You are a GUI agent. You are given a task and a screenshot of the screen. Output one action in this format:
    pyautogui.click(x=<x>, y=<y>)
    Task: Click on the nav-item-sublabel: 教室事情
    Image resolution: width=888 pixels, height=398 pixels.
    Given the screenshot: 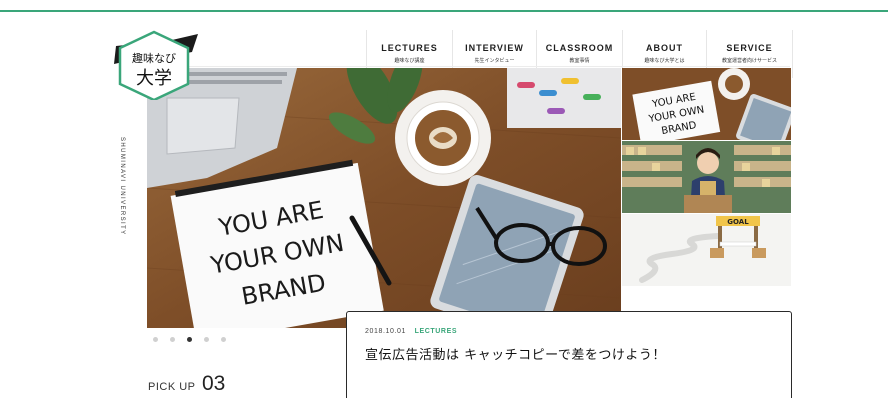 What is the action you would take?
    pyautogui.click(x=579, y=61)
    